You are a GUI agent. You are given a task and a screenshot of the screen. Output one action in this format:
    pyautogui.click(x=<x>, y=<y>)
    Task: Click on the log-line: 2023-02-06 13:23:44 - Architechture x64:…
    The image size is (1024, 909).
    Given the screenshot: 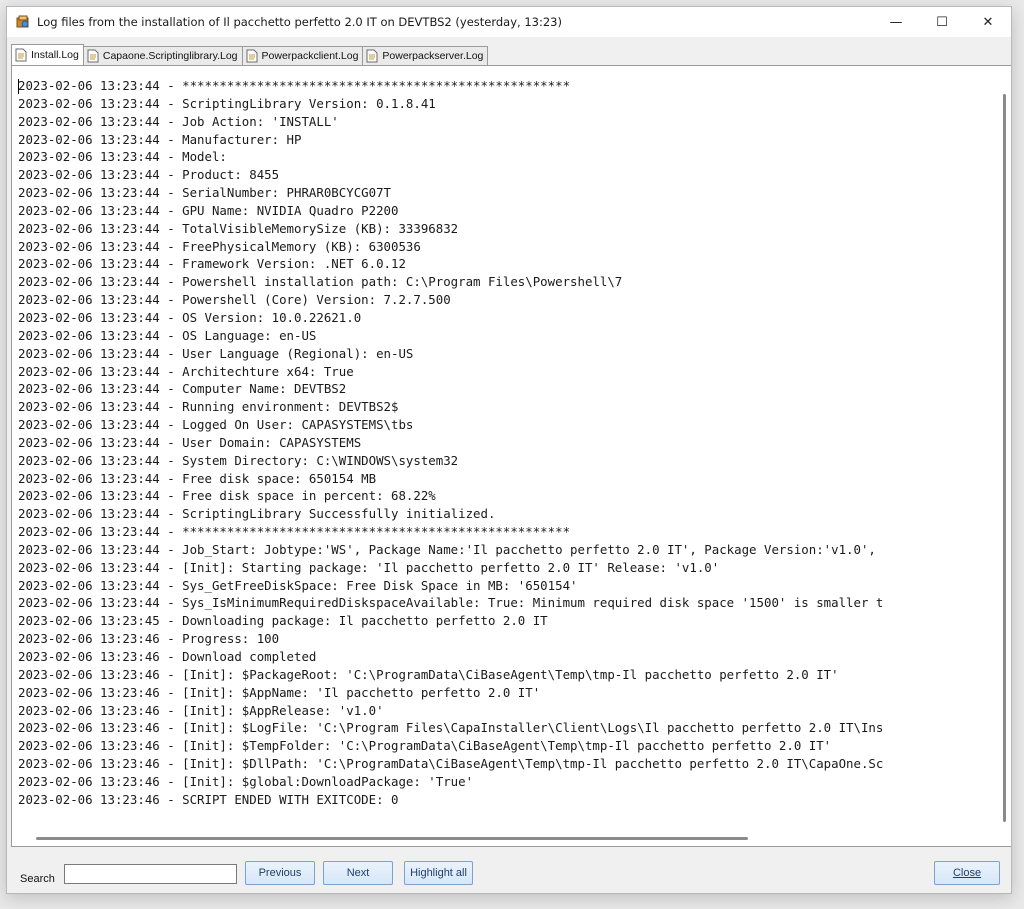 What is the action you would take?
    pyautogui.click(x=186, y=371)
    